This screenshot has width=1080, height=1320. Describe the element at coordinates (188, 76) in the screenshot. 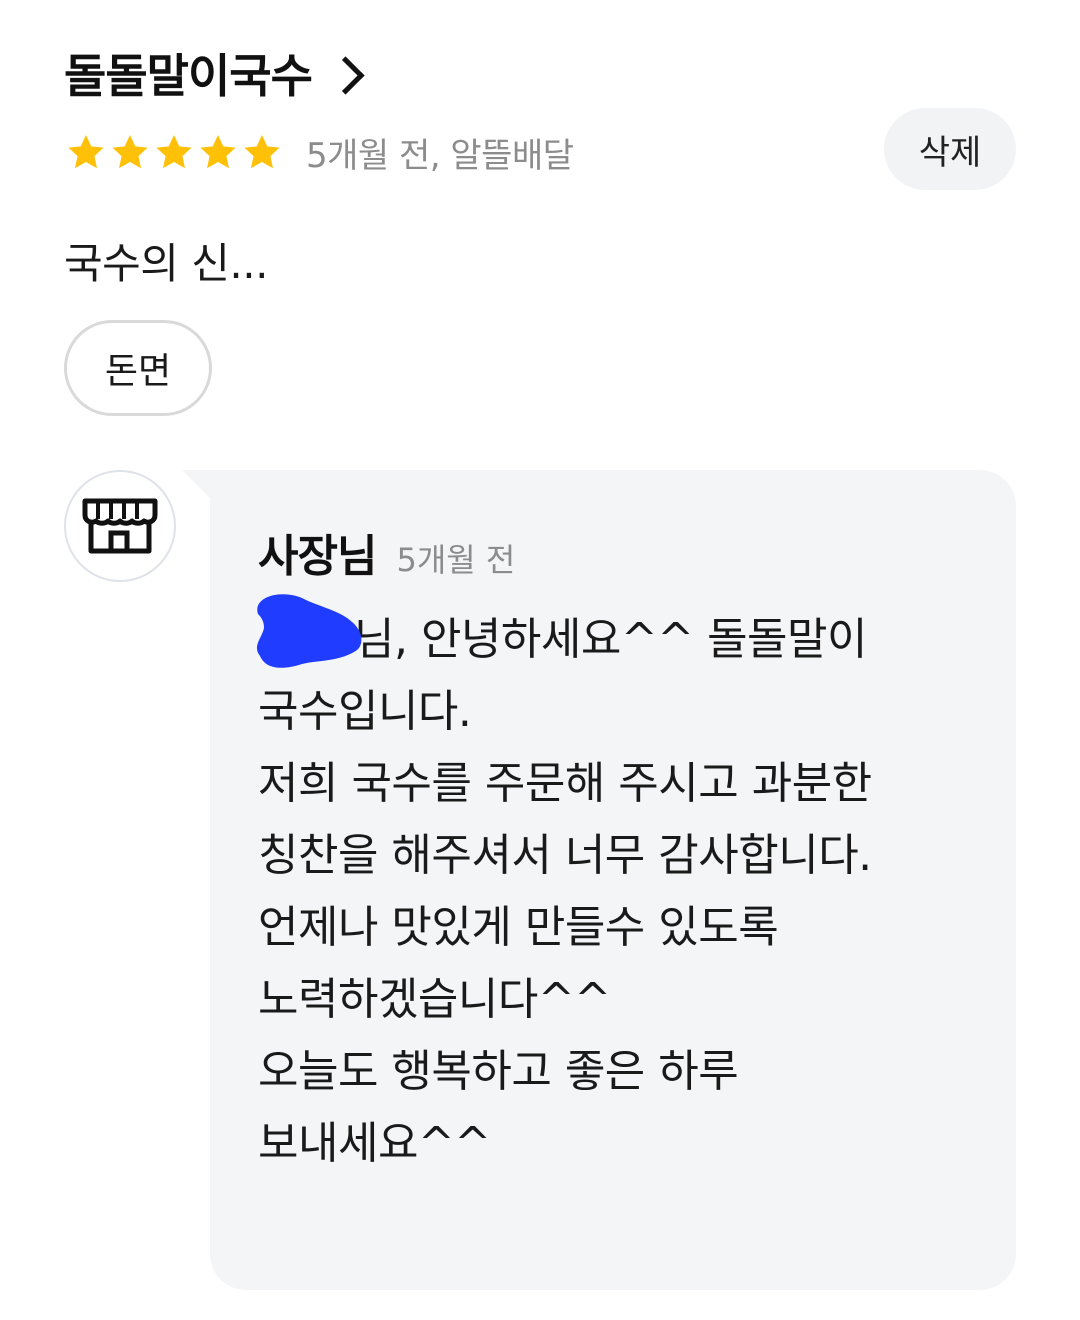

I see `store-name: 돌돌말이국수` at that location.